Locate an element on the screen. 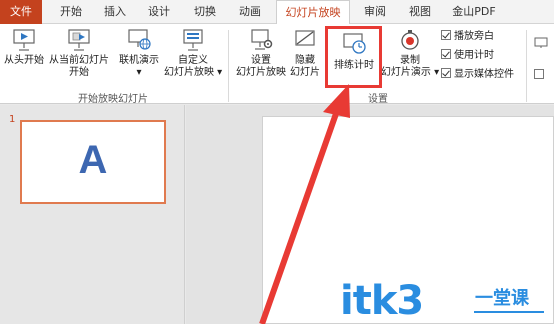 The width and height of the screenshot is (554, 324). annotation-arrow is located at coordinates (304, 204).